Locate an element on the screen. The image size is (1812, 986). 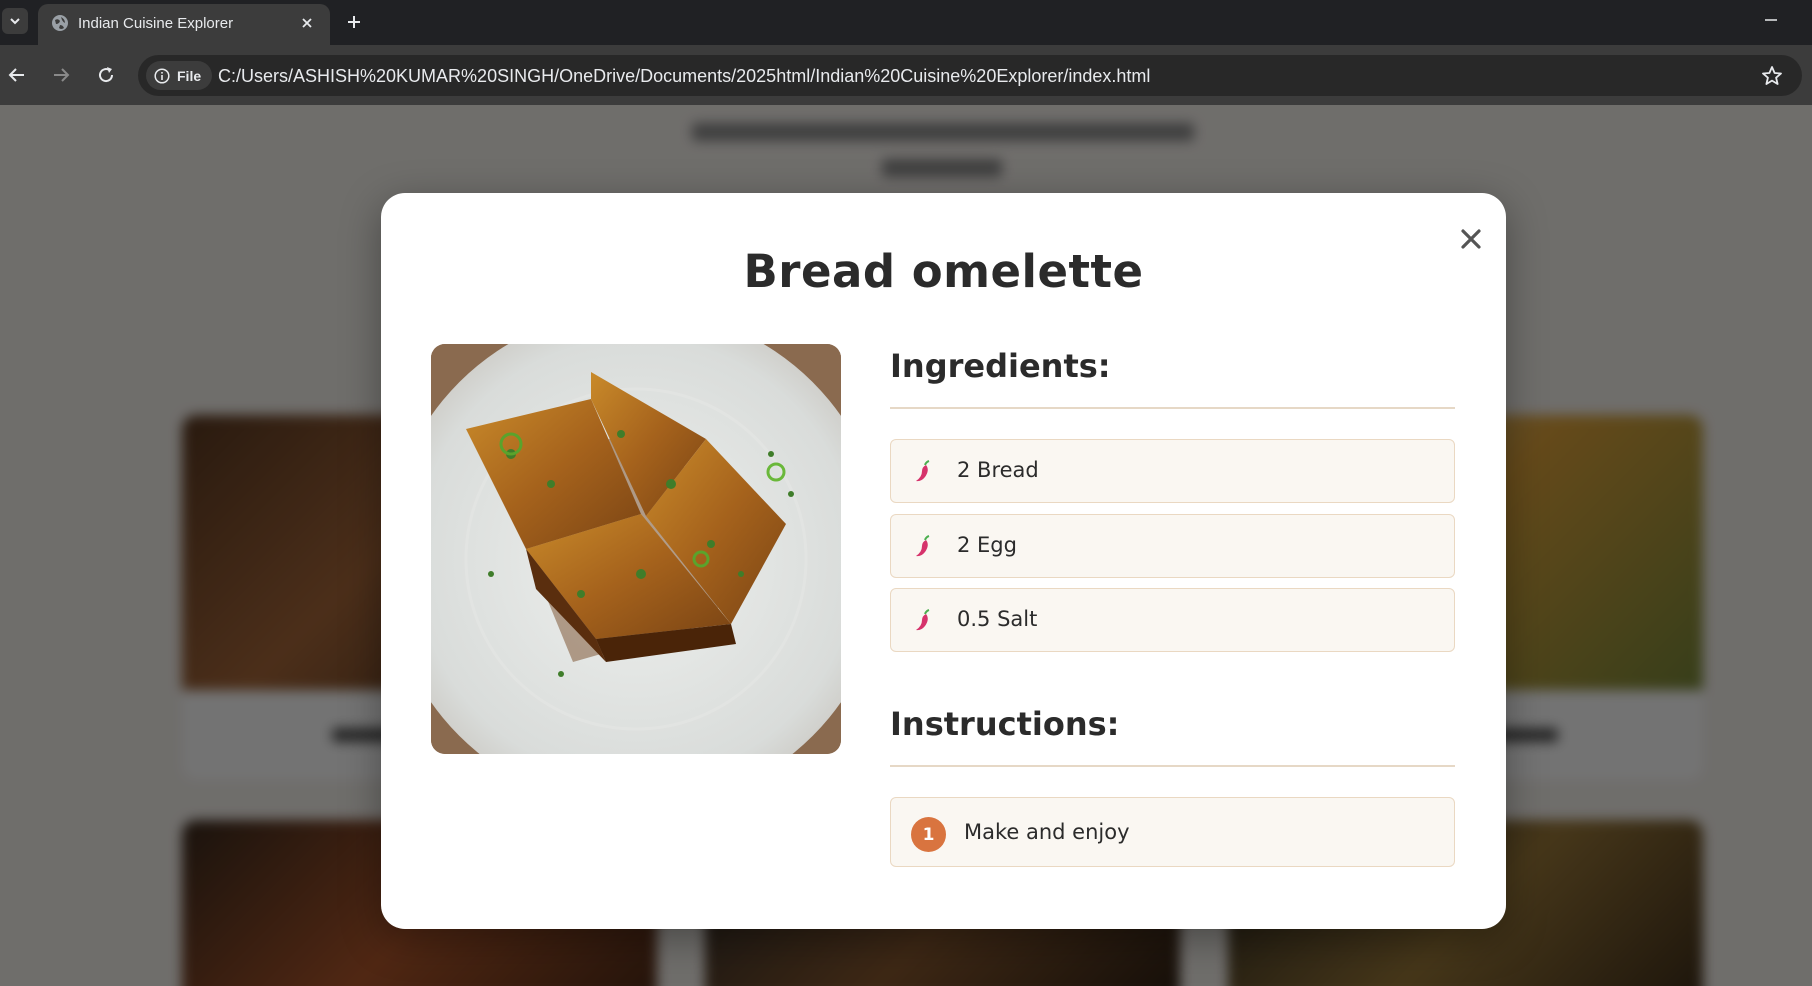
browser-tab-bar: Indian Cuisine Explorer is located at coordinates (906, 22).